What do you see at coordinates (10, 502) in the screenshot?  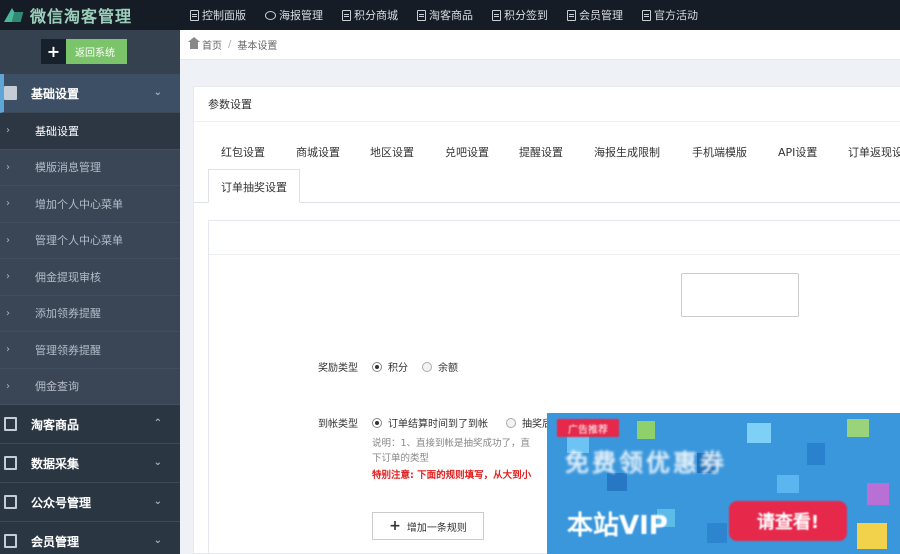 I see `flask-icon` at bounding box center [10, 502].